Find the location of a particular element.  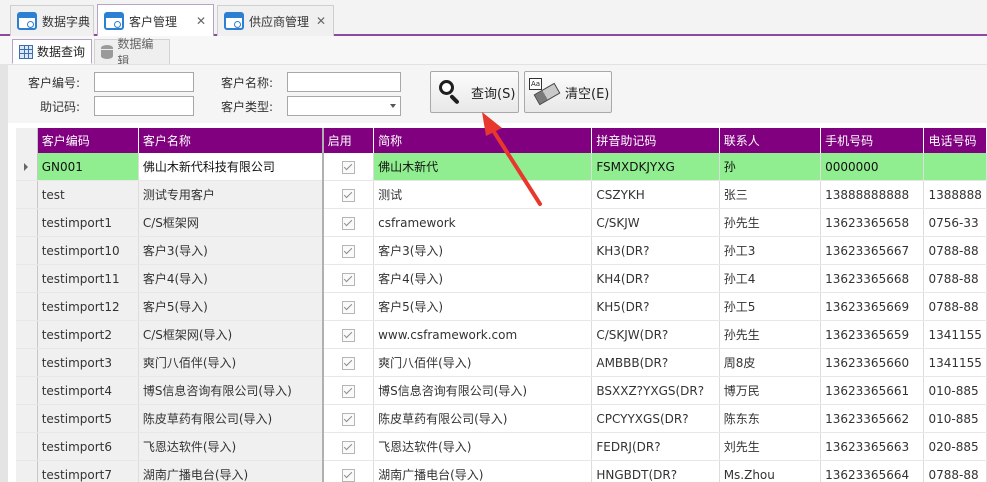

cell-phone: 020-885 is located at coordinates (955, 446).